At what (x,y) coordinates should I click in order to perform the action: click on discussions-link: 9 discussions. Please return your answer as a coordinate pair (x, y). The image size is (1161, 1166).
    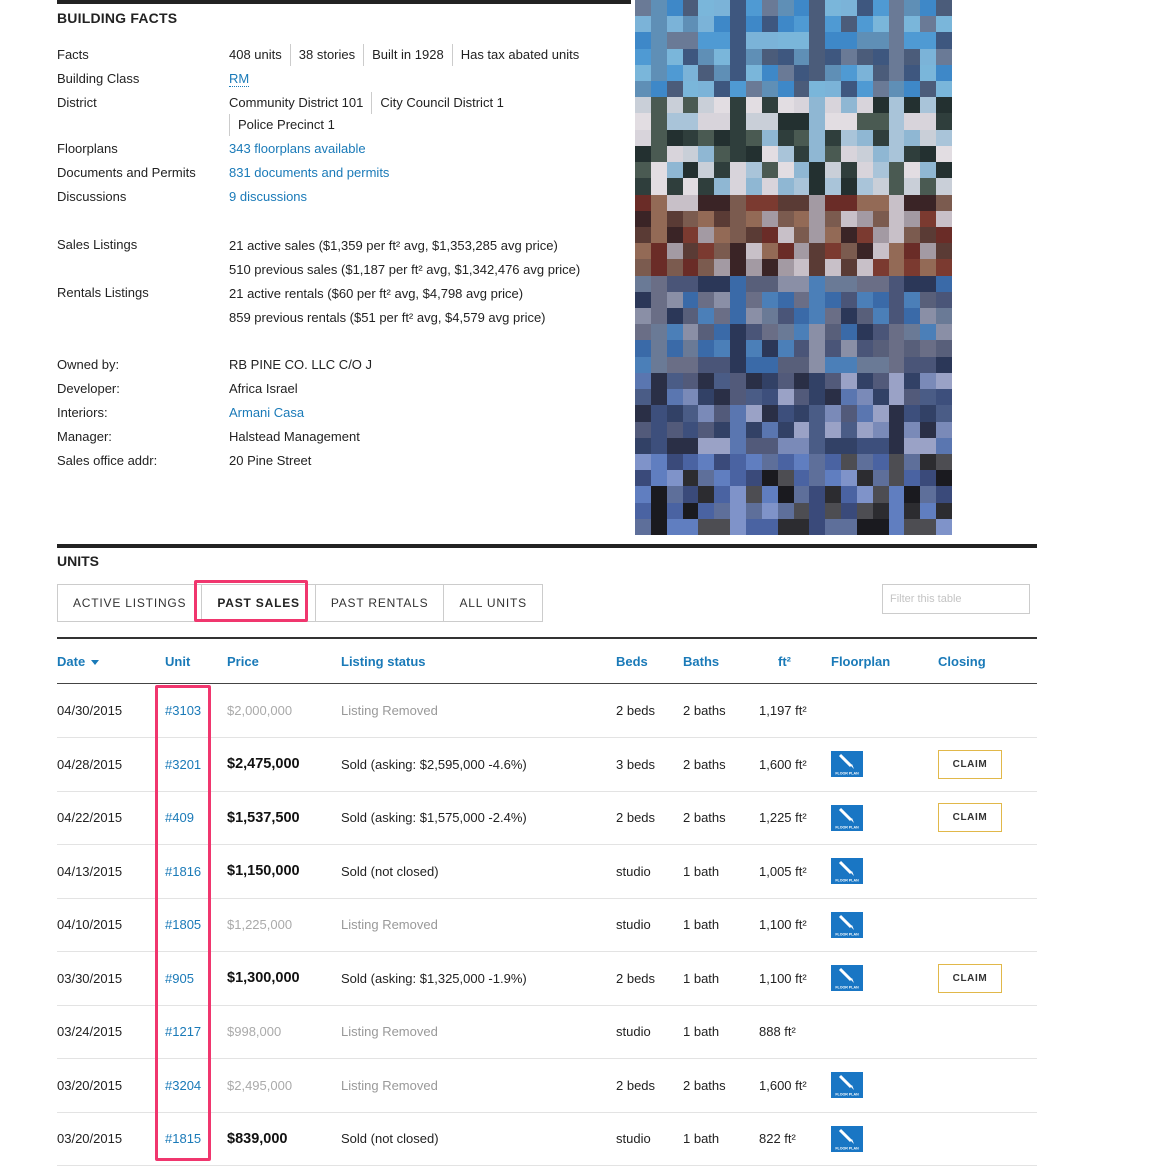
    Looking at the image, I should click on (268, 196).